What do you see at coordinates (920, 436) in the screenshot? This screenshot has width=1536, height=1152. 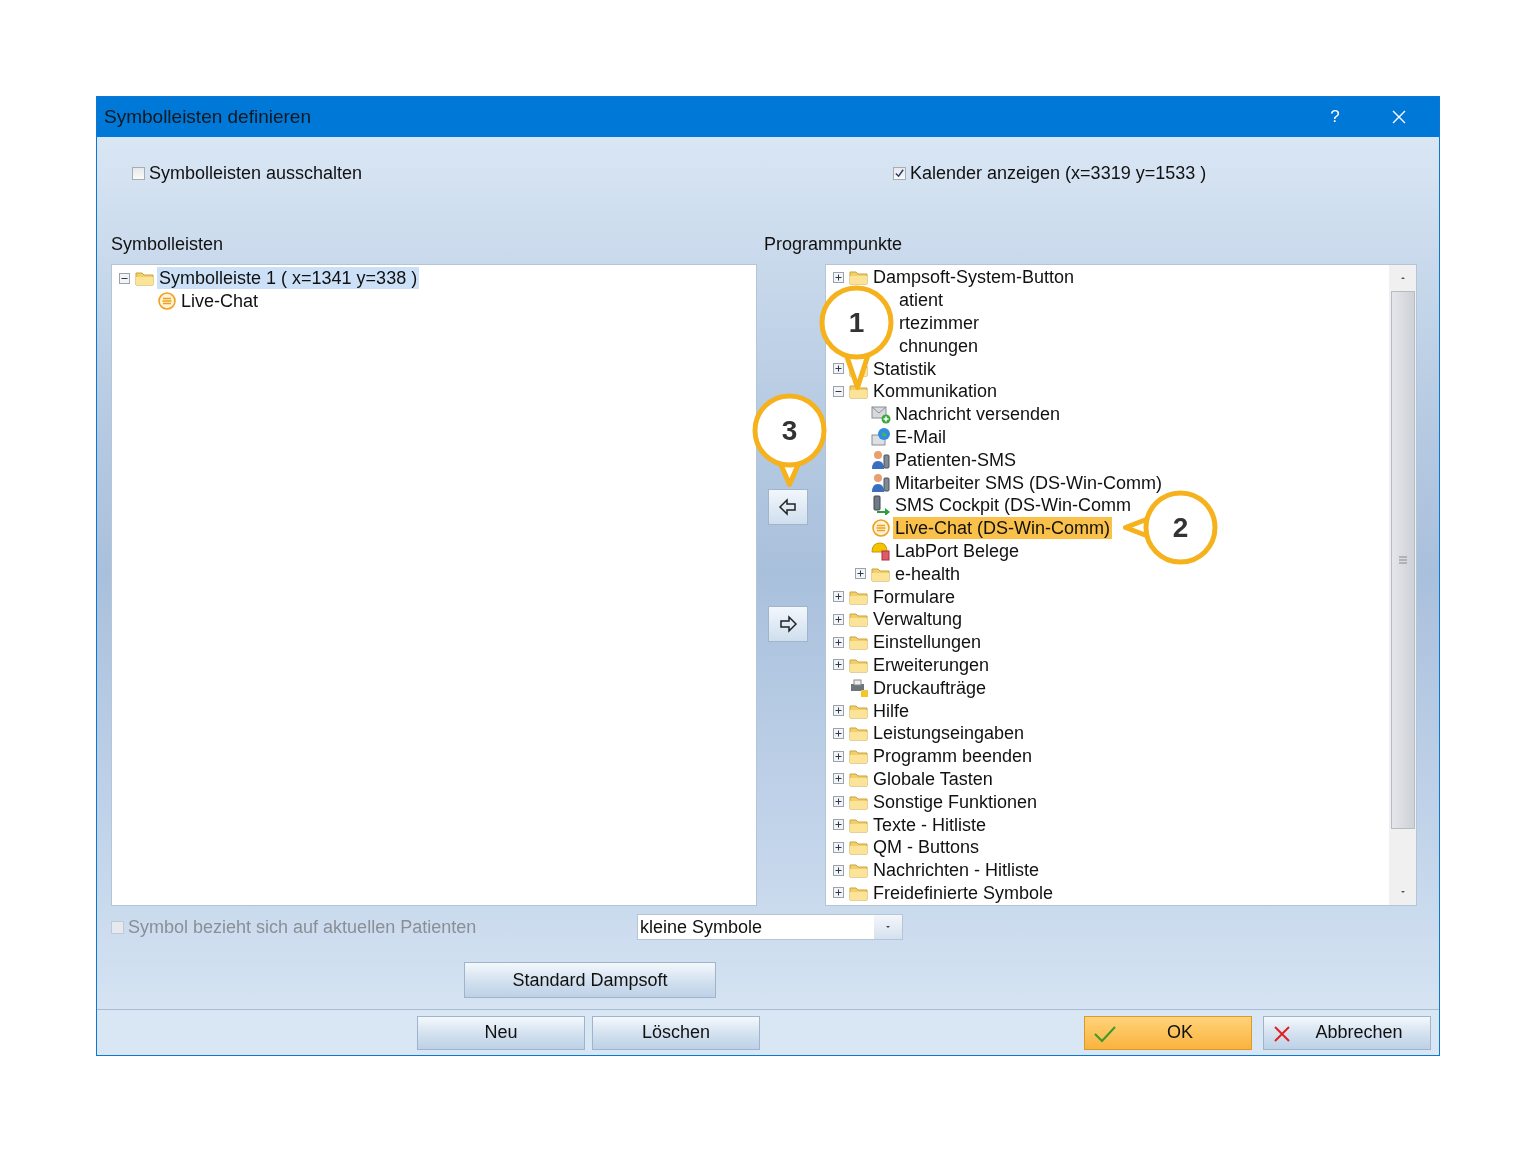 I see `tree-item: E-Mail` at bounding box center [920, 436].